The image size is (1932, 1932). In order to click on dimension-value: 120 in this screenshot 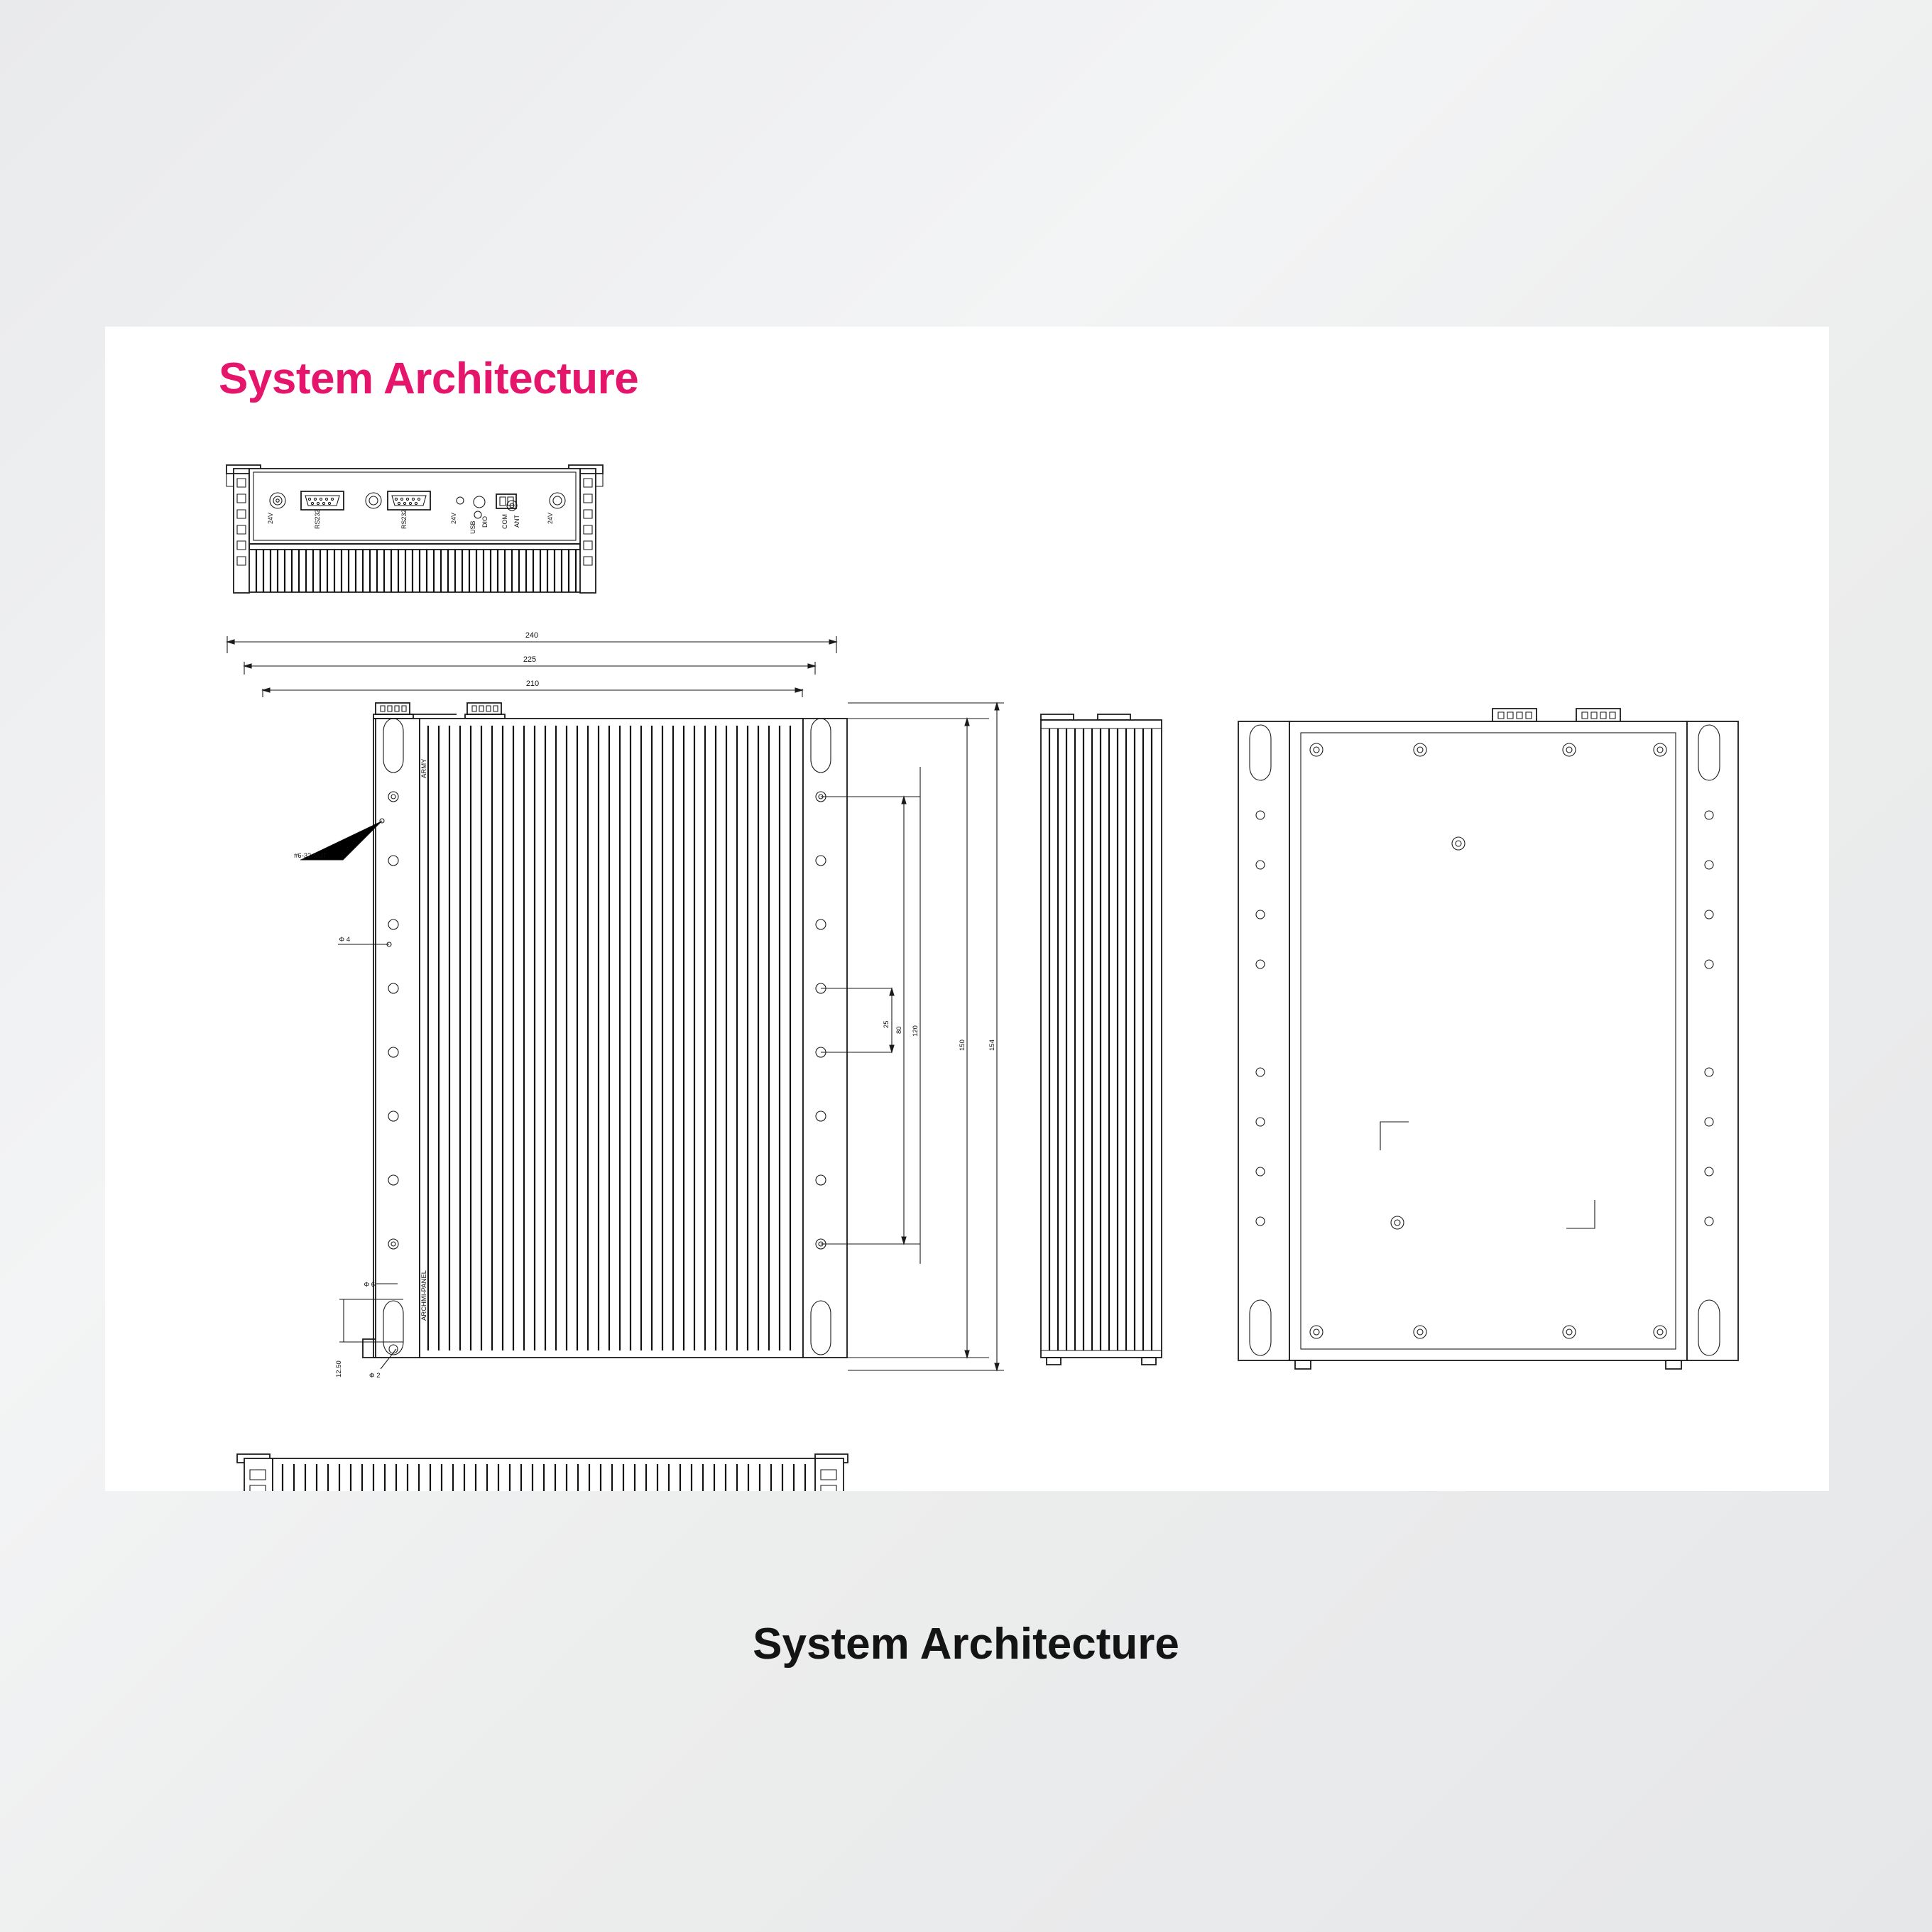, I will do `click(915, 1031)`.